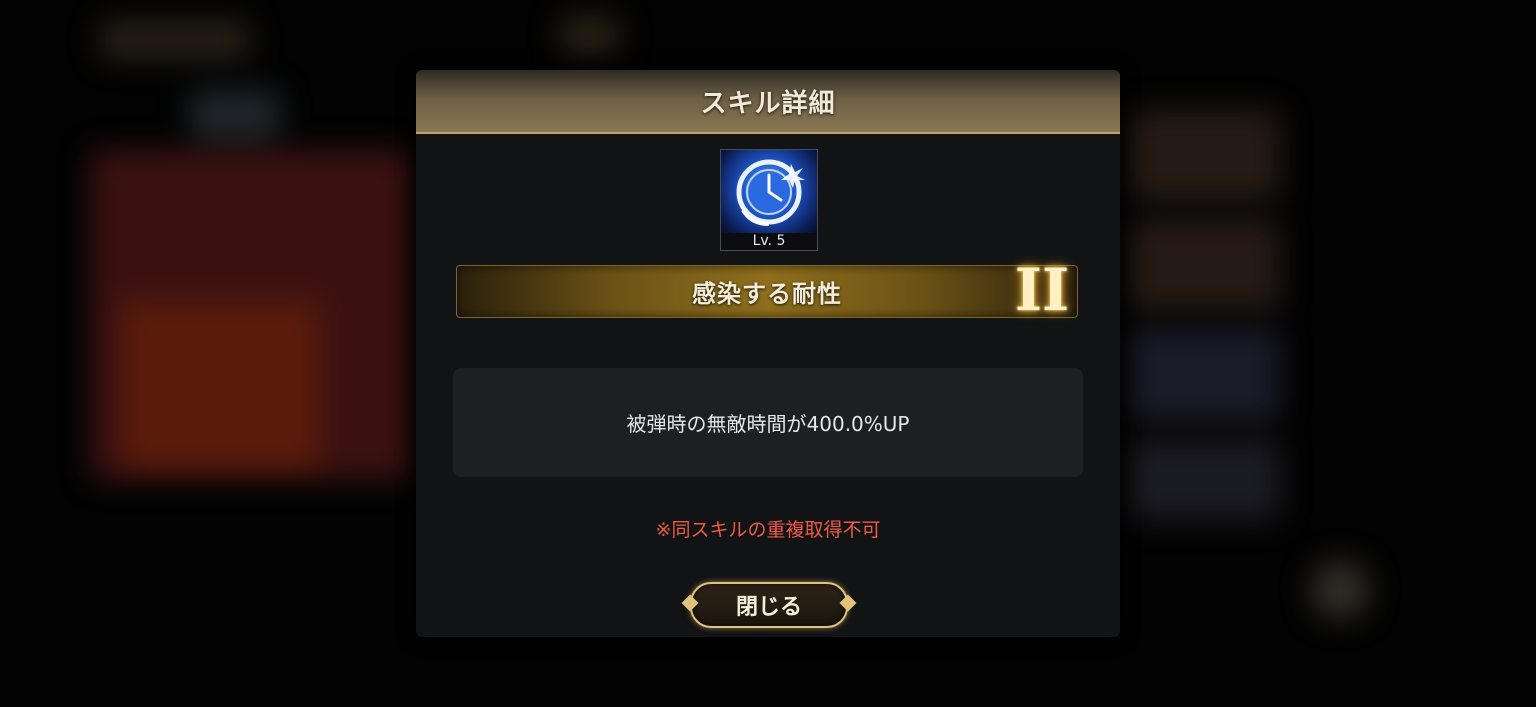 The image size is (1536, 707). I want to click on dialog-title: スキル詳細, so click(768, 103).